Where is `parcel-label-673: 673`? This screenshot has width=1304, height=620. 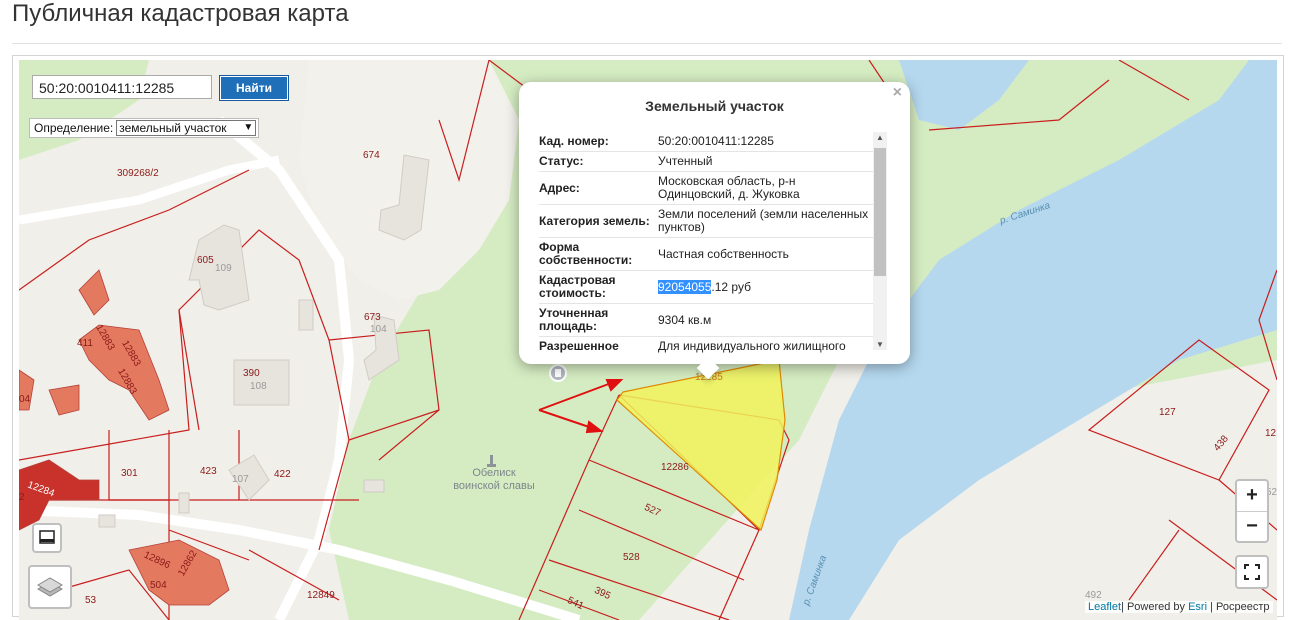
parcel-label-673: 673 is located at coordinates (372, 317).